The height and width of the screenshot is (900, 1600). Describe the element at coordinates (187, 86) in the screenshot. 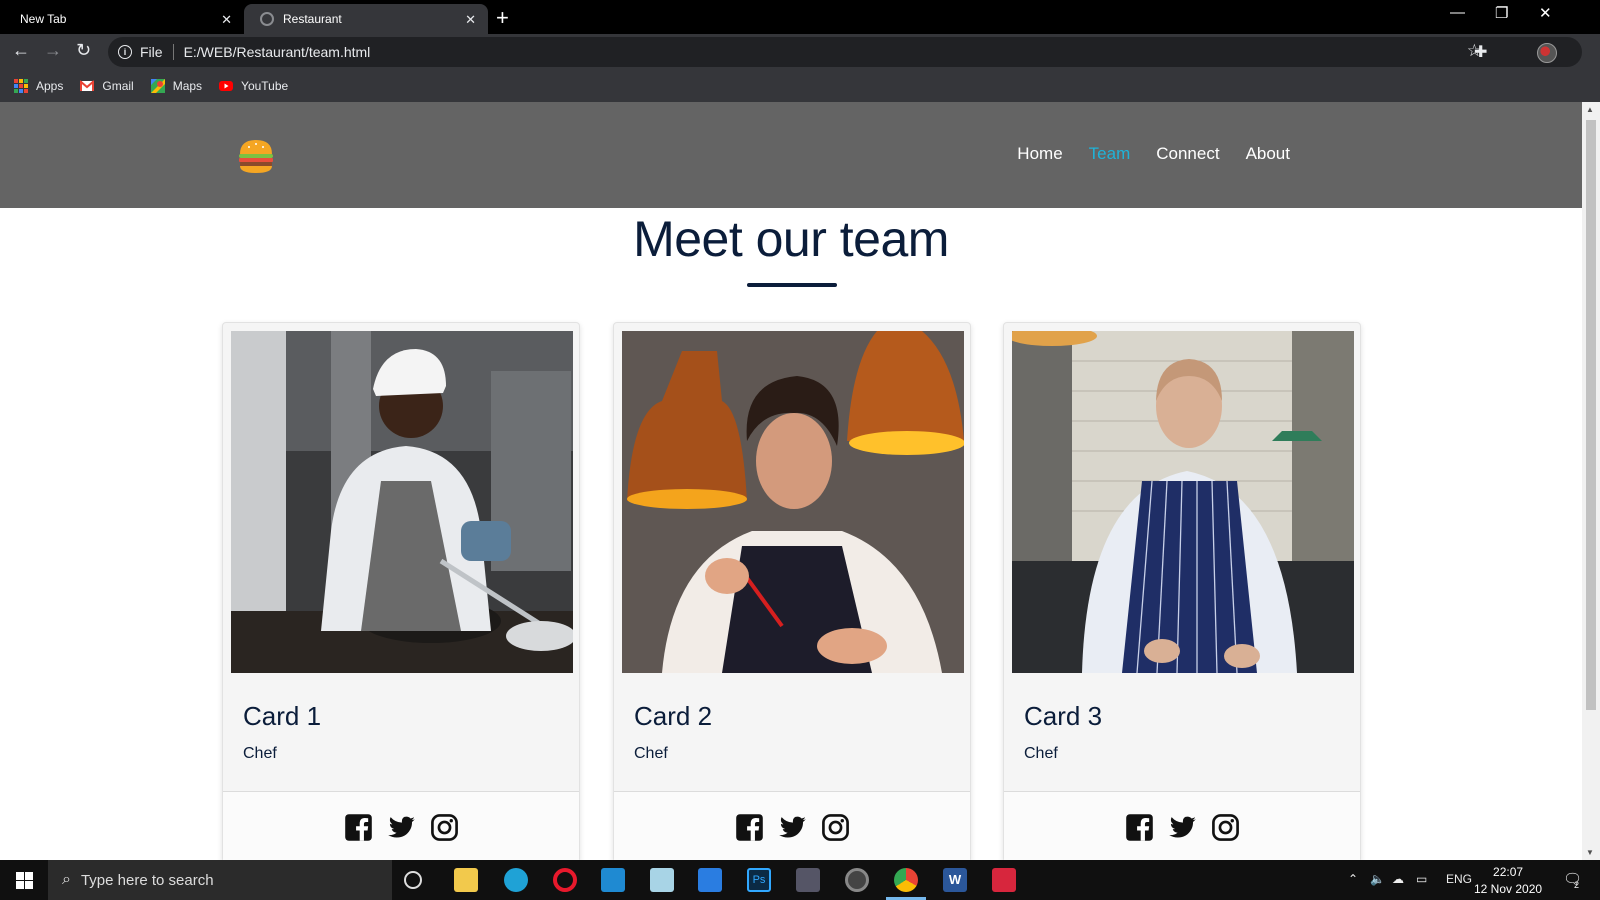

I see `bookmark-label: Maps` at that location.